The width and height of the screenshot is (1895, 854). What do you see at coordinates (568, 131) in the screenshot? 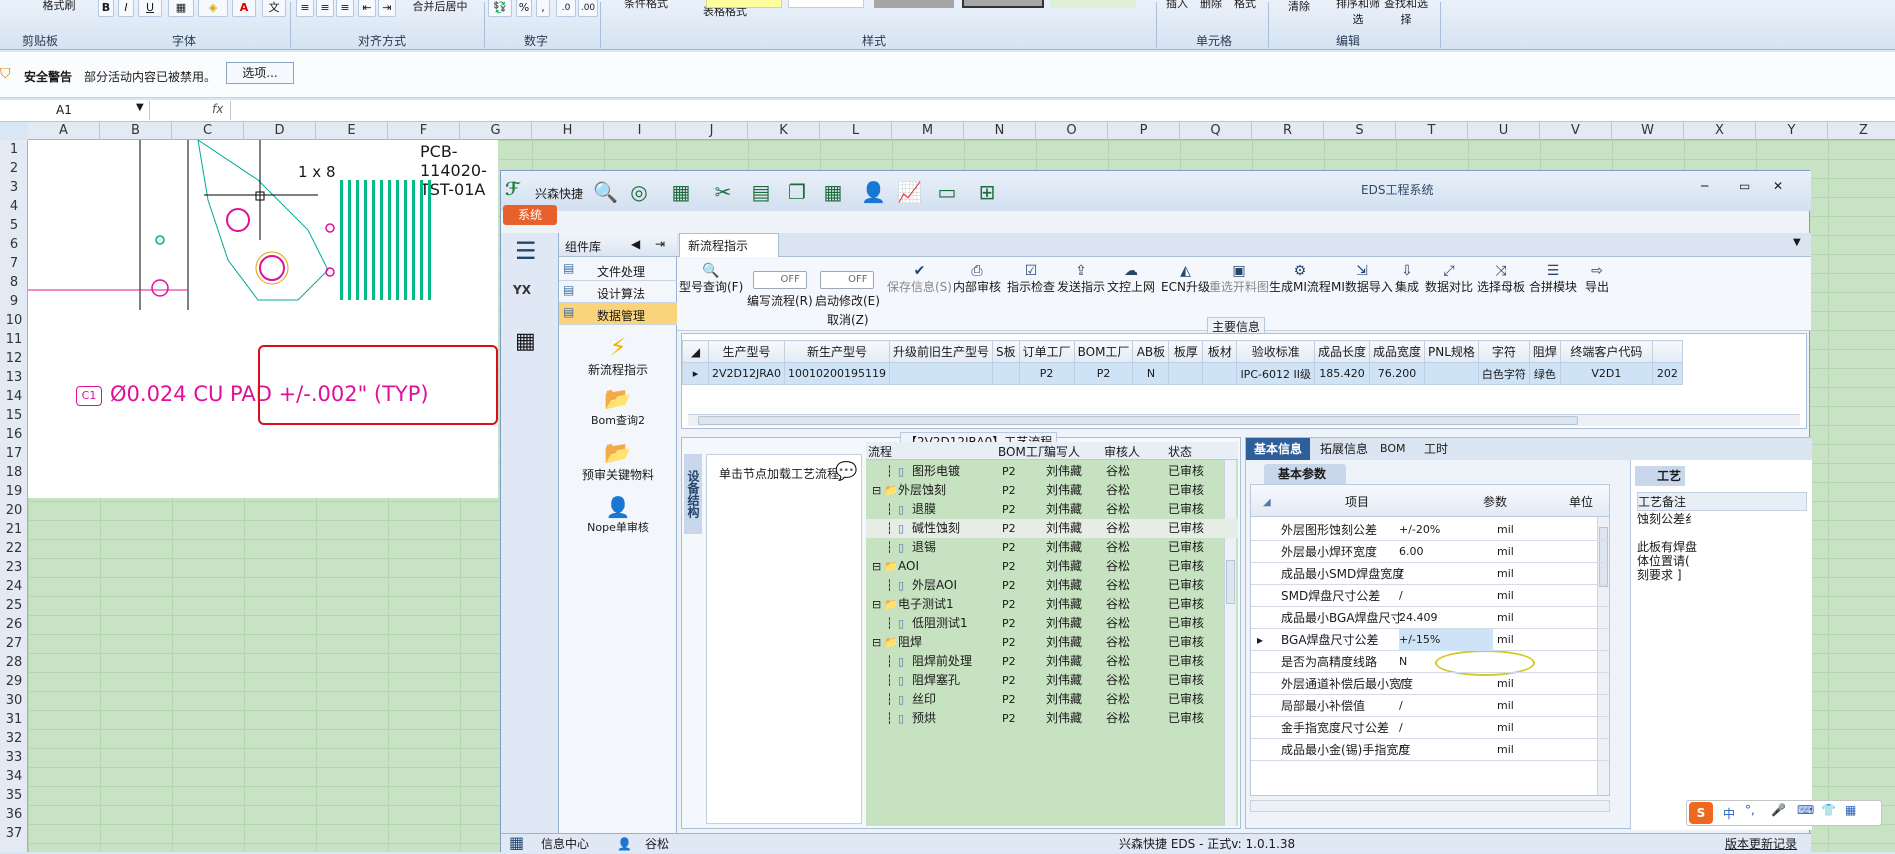
I see `column-header: H` at bounding box center [568, 131].